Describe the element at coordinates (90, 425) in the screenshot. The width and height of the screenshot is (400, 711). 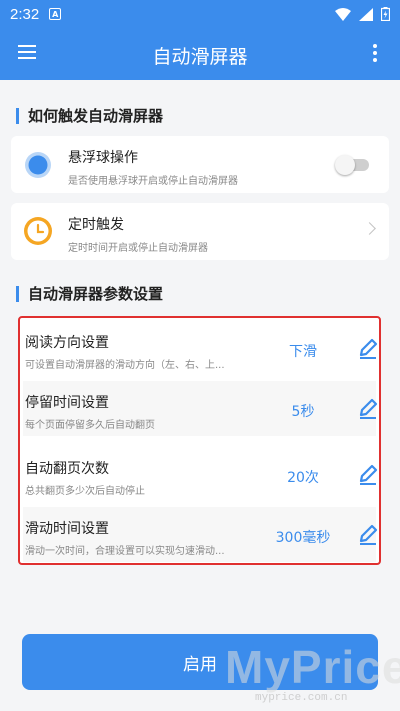
I see `param-subtitle: 每个页面停留多久后自动翻页` at that location.